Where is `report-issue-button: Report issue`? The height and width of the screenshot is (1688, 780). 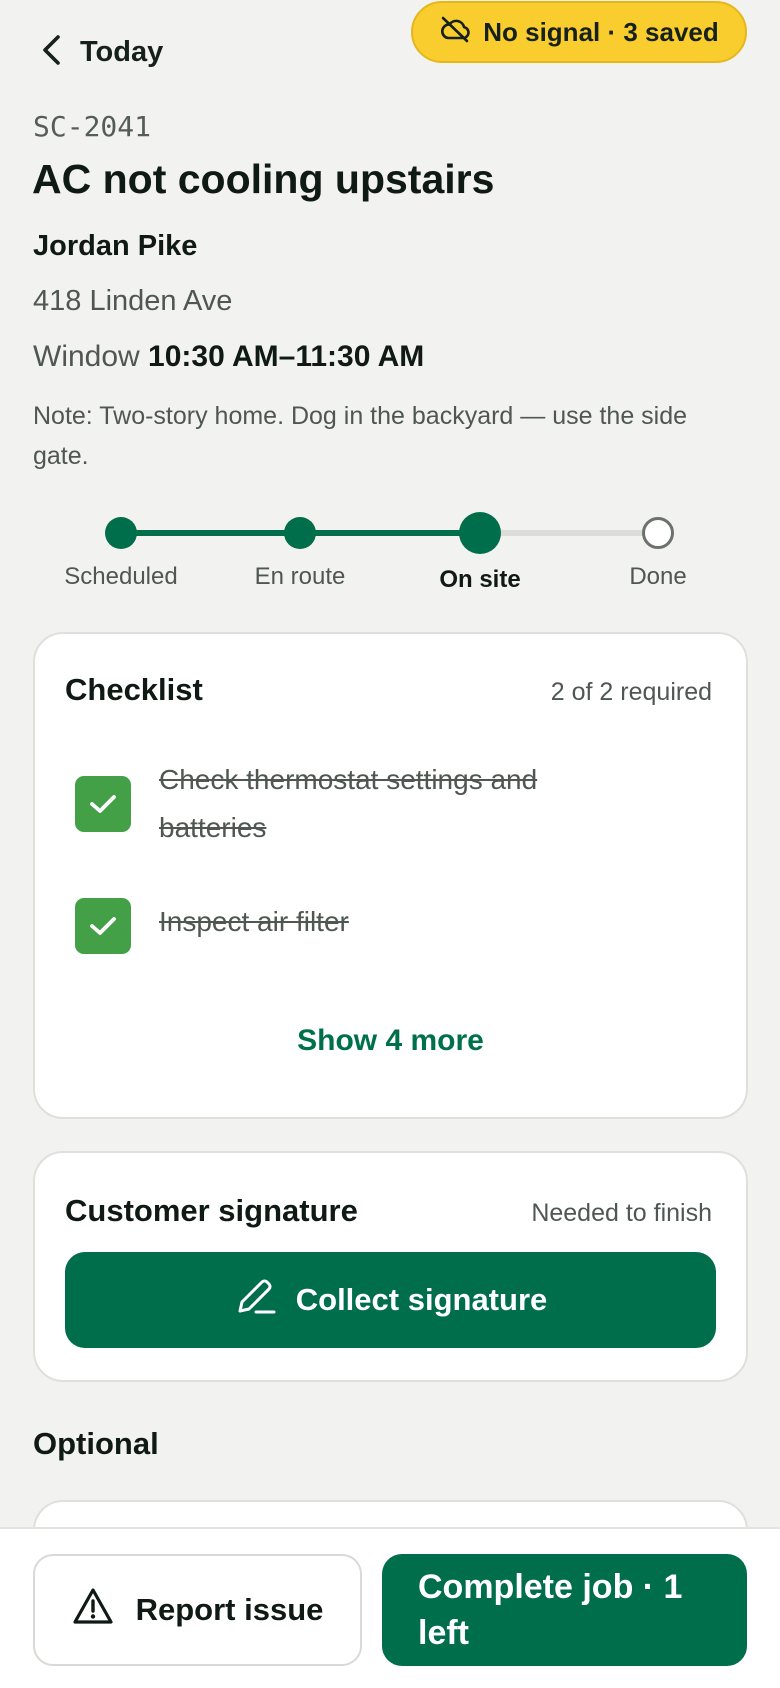
report-issue-button: Report issue is located at coordinates (197, 1610).